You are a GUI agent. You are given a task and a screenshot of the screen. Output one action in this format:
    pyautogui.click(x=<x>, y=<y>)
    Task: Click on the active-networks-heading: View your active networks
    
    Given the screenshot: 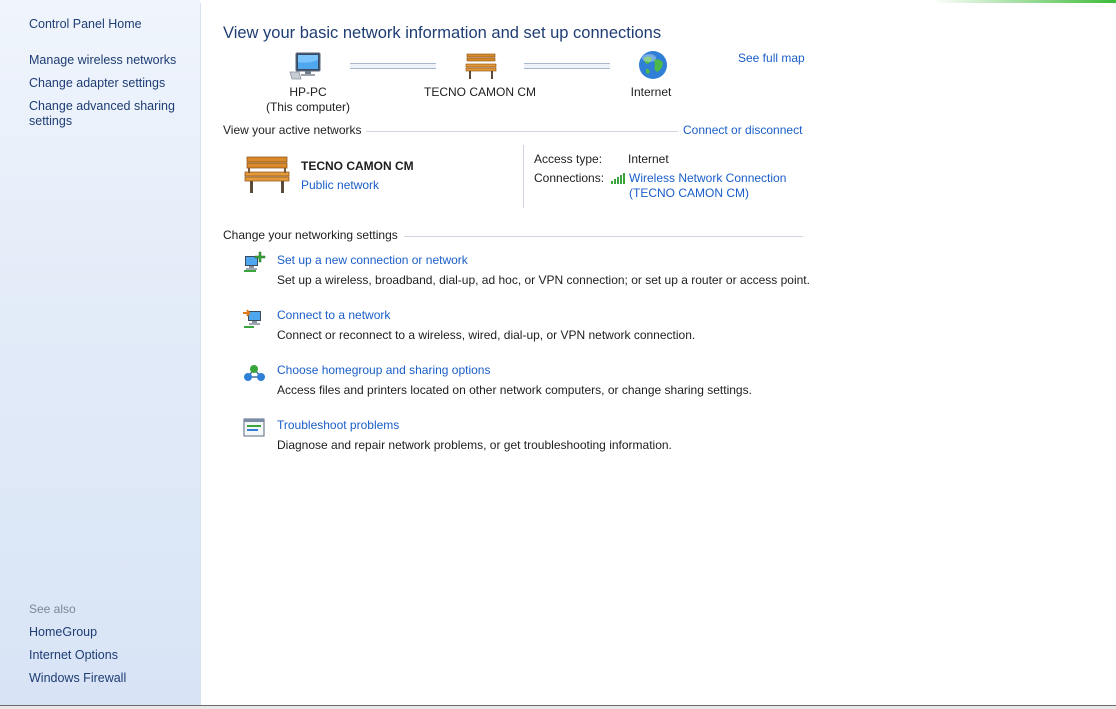 What is the action you would take?
    pyautogui.click(x=292, y=130)
    